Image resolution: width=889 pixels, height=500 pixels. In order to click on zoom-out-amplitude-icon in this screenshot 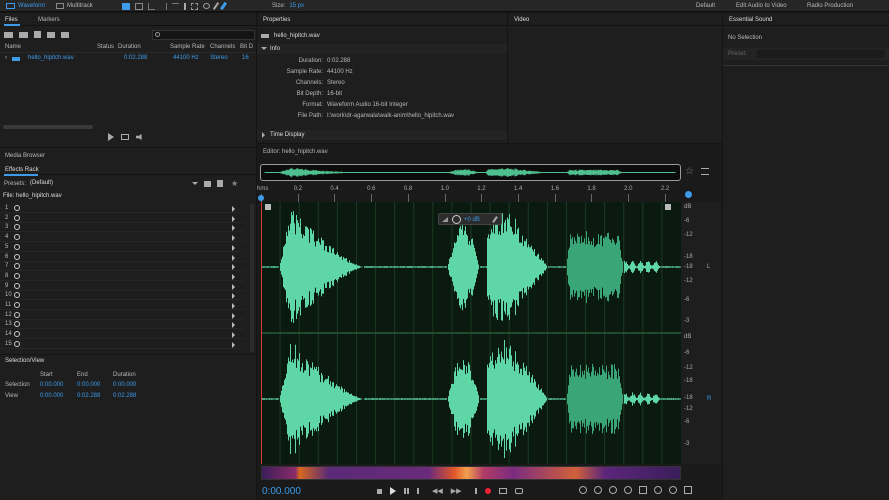, I will do `click(598, 490)`.